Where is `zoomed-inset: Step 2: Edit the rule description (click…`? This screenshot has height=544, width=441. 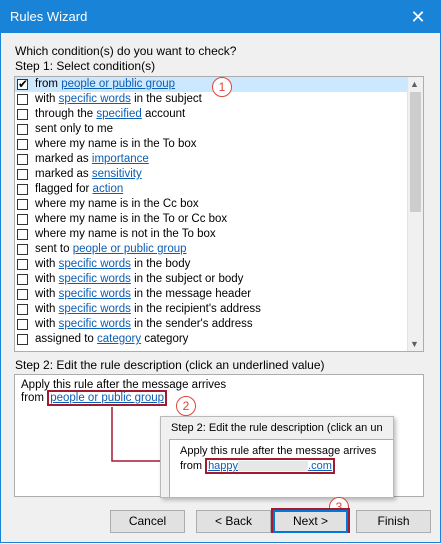
zoomed-inset: Step 2: Edit the rule description (click… is located at coordinates (277, 457).